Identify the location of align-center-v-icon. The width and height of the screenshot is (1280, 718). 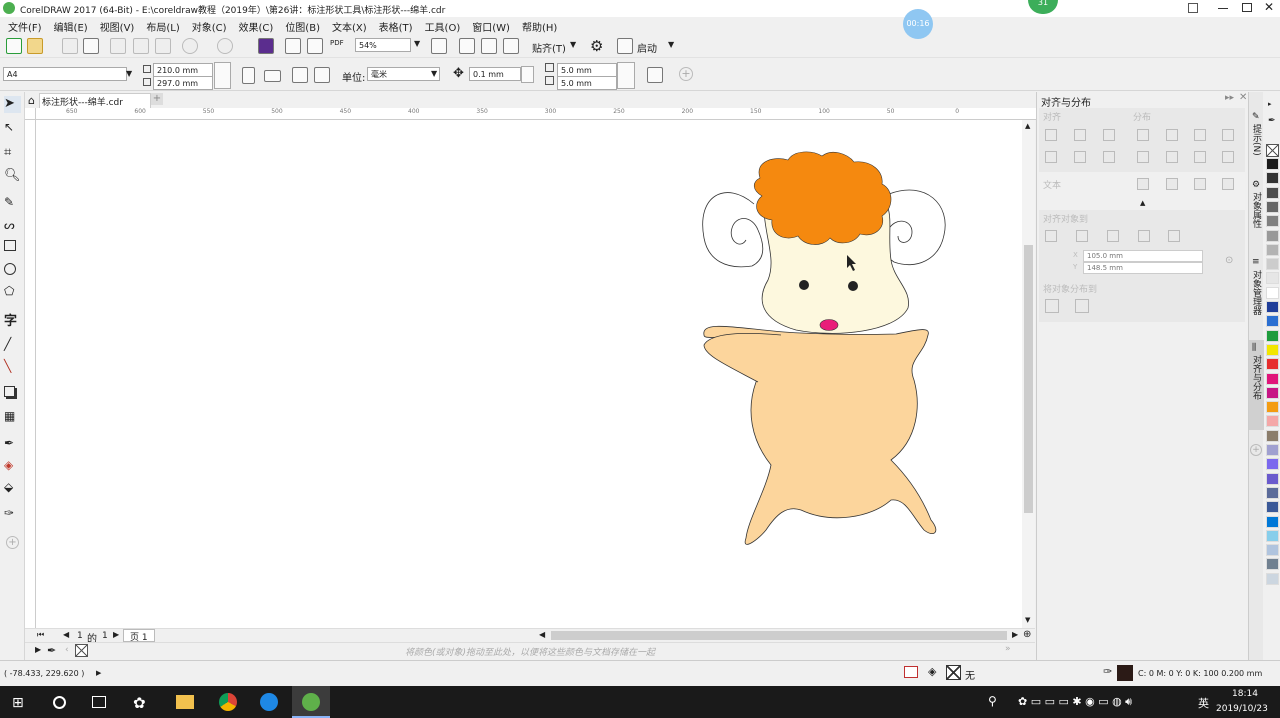
(1080, 157).